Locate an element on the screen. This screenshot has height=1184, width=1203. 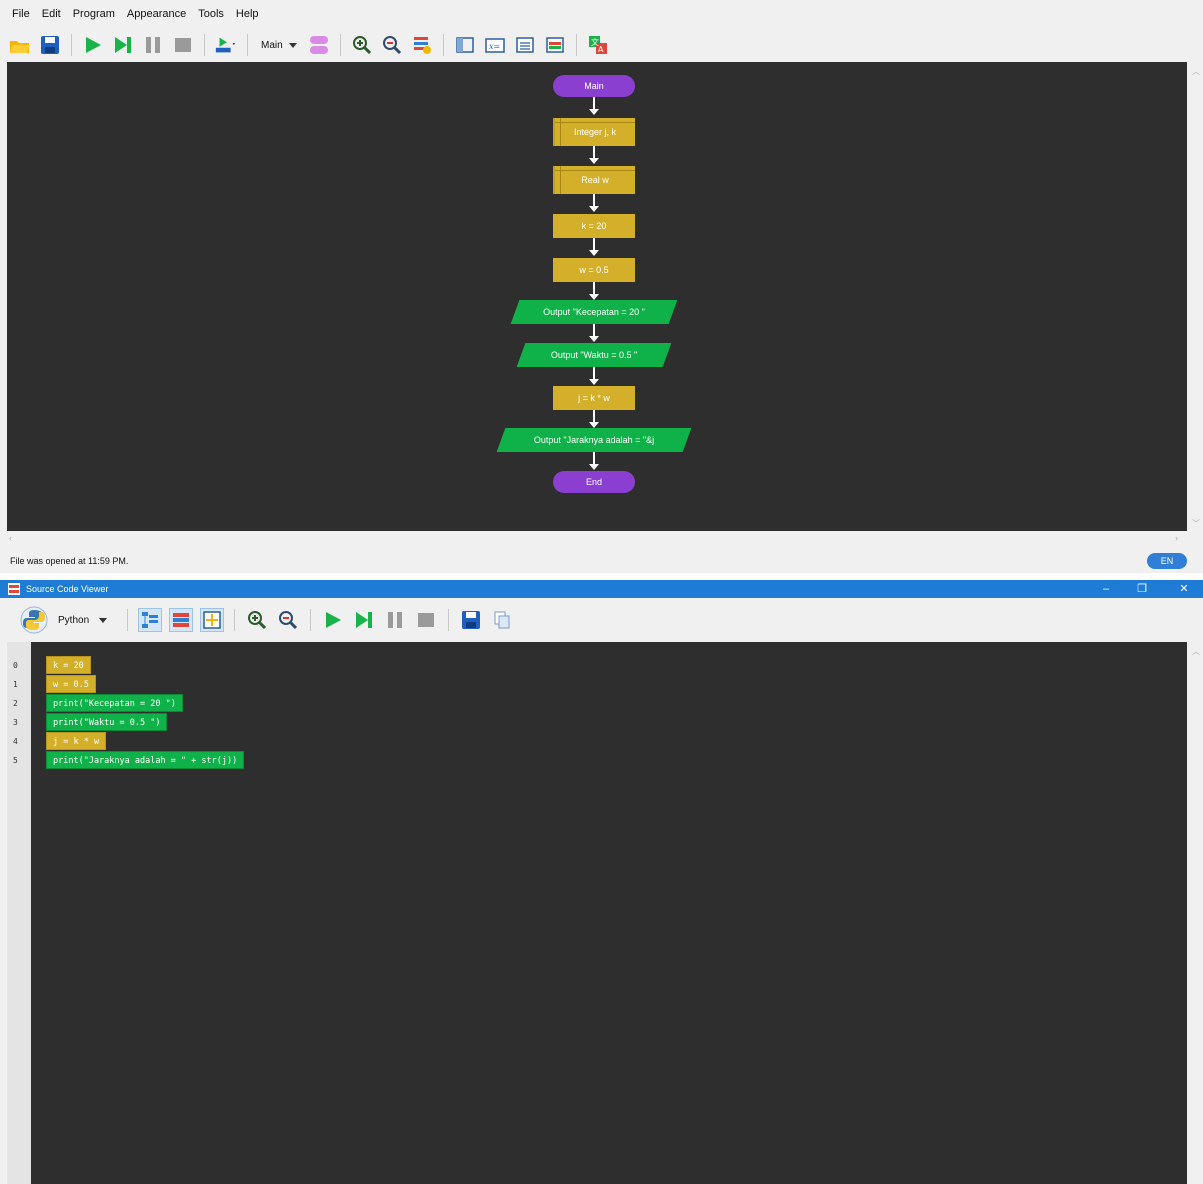
svg-text: A is located at coordinates (601, 49).